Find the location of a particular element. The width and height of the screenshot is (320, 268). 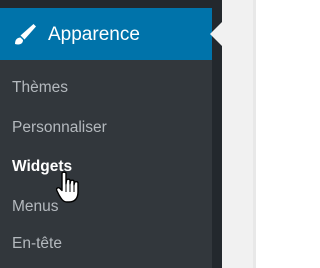

submenu-item-personnaliser: Personnaliser is located at coordinates (59, 128).